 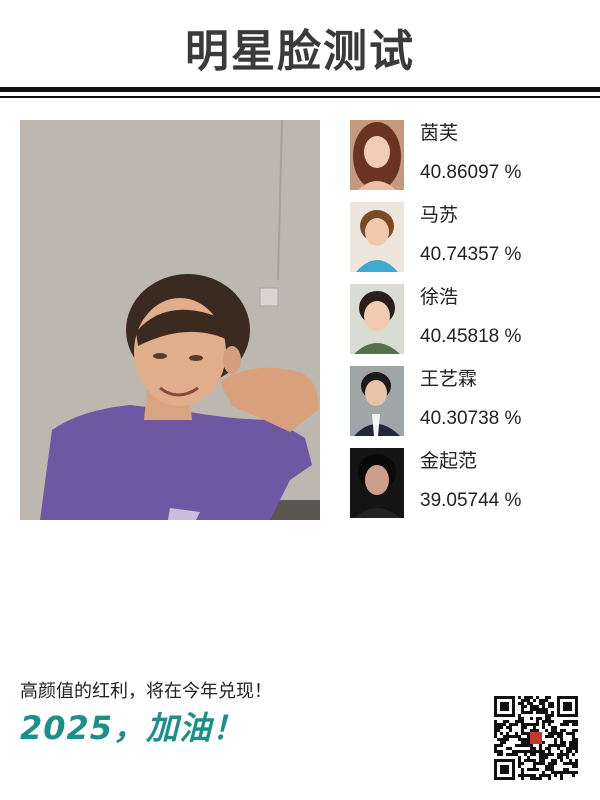 I want to click on match-score: 40.45818 %, so click(x=471, y=336).